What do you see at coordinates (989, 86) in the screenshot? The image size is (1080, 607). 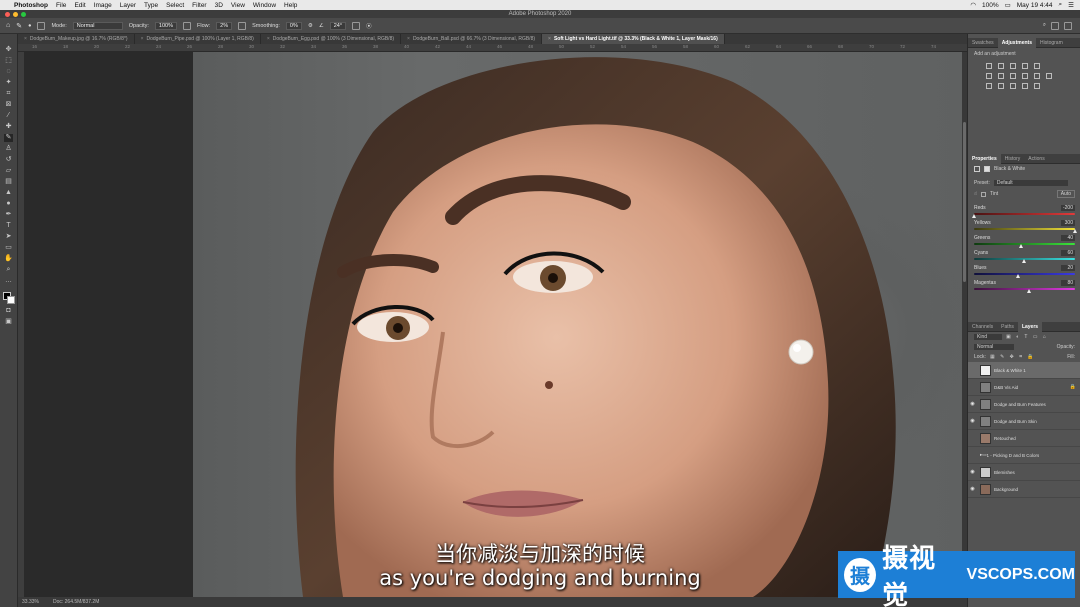 I see `invert-icon` at bounding box center [989, 86].